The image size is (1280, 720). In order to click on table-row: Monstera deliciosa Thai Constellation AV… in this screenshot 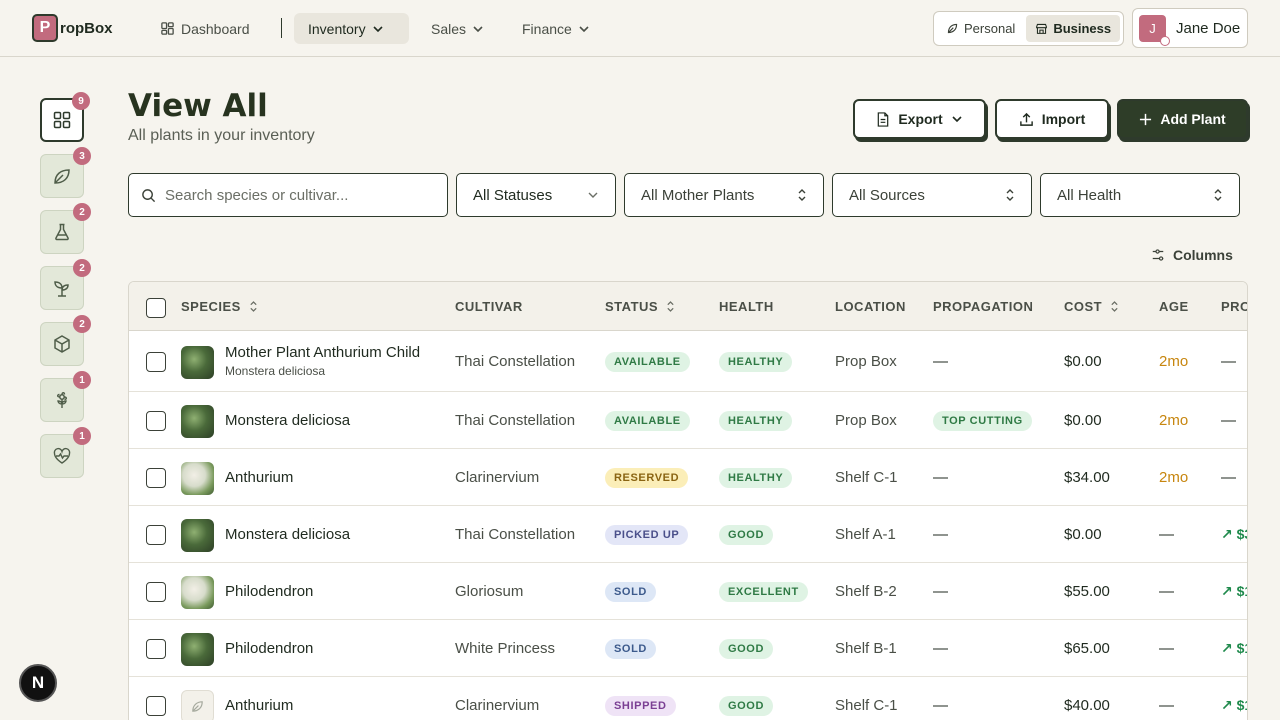, I will do `click(688, 420)`.